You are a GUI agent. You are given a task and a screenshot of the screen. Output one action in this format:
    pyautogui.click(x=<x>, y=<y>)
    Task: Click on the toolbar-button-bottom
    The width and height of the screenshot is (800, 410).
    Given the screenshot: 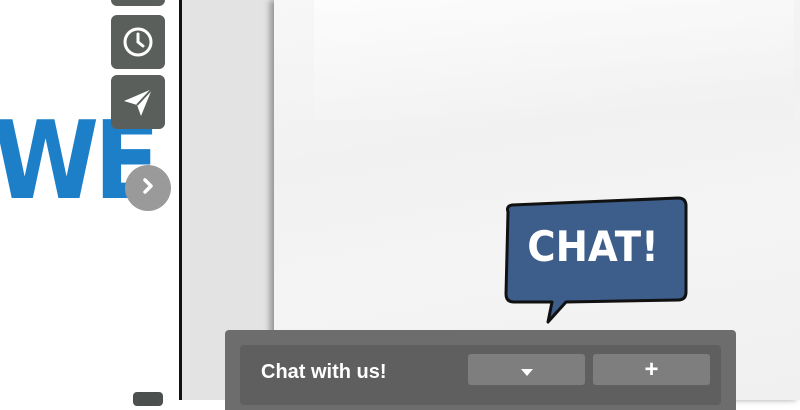 What is the action you would take?
    pyautogui.click(x=148, y=399)
    